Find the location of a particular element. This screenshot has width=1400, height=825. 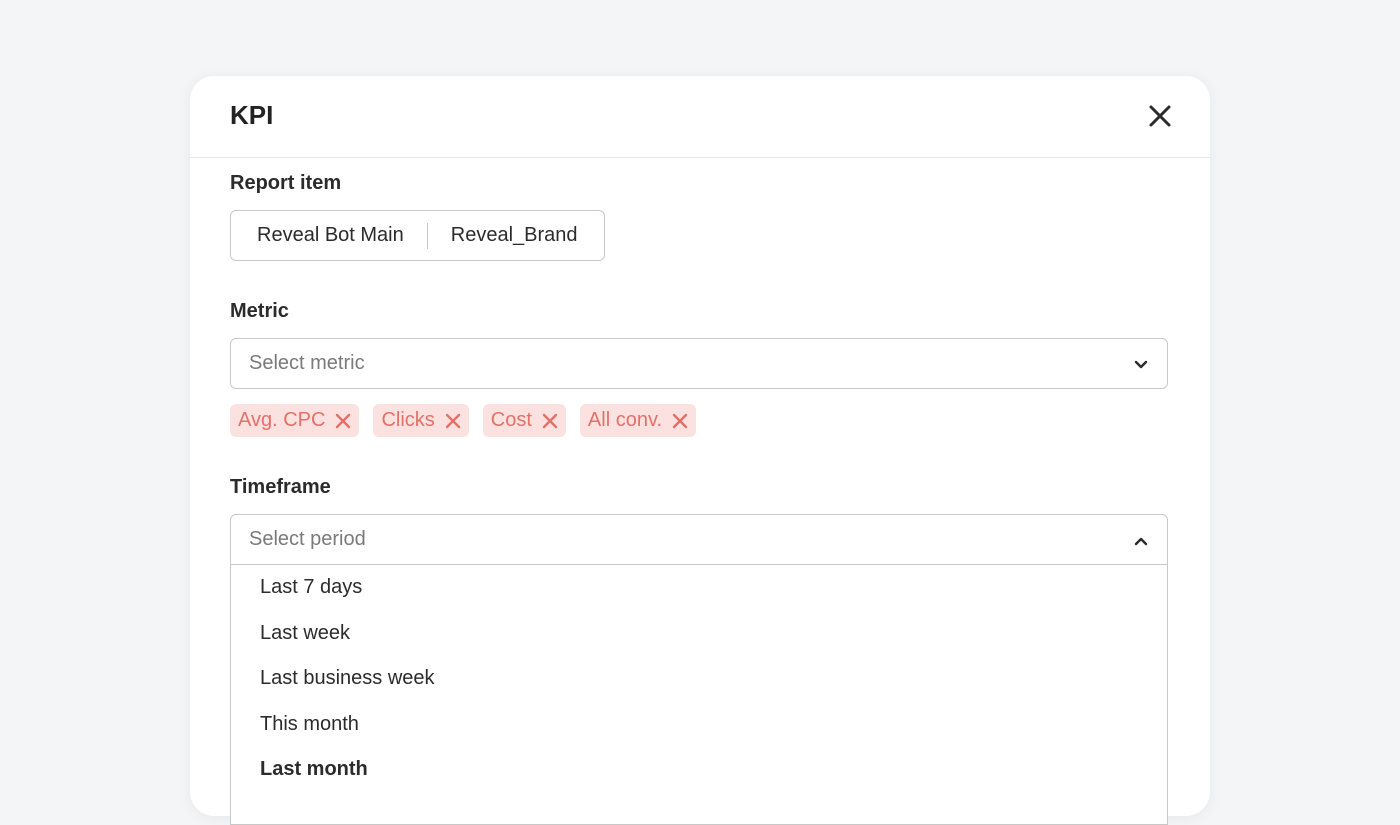

segment-divider is located at coordinates (427, 235).